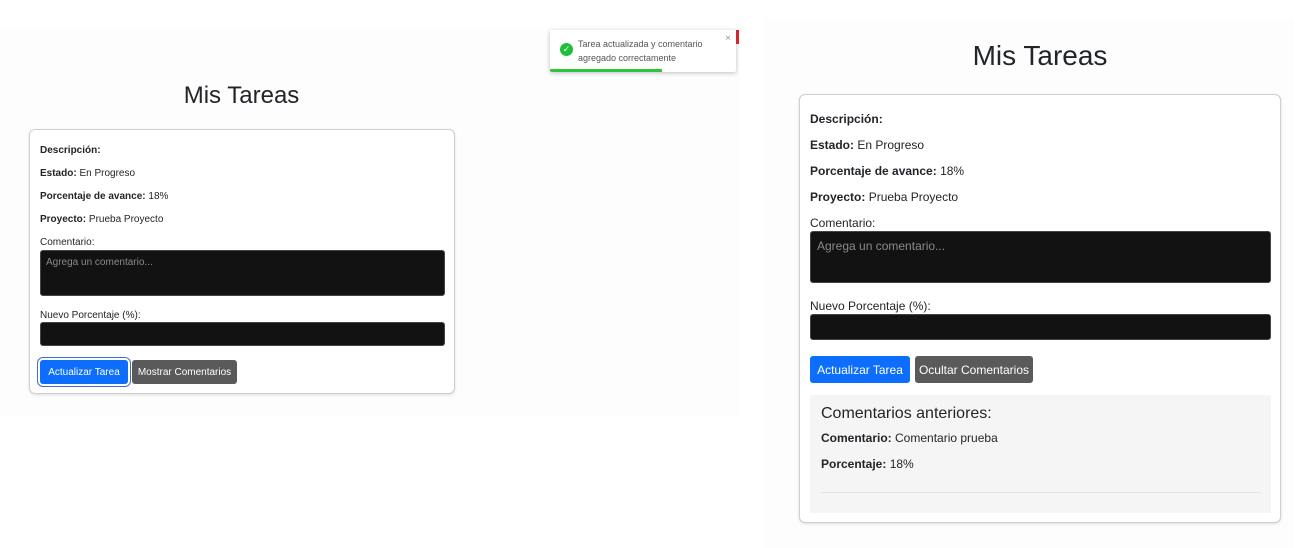  Describe the element at coordinates (901, 464) in the screenshot. I see `comment-percentage-value: 18%` at that location.